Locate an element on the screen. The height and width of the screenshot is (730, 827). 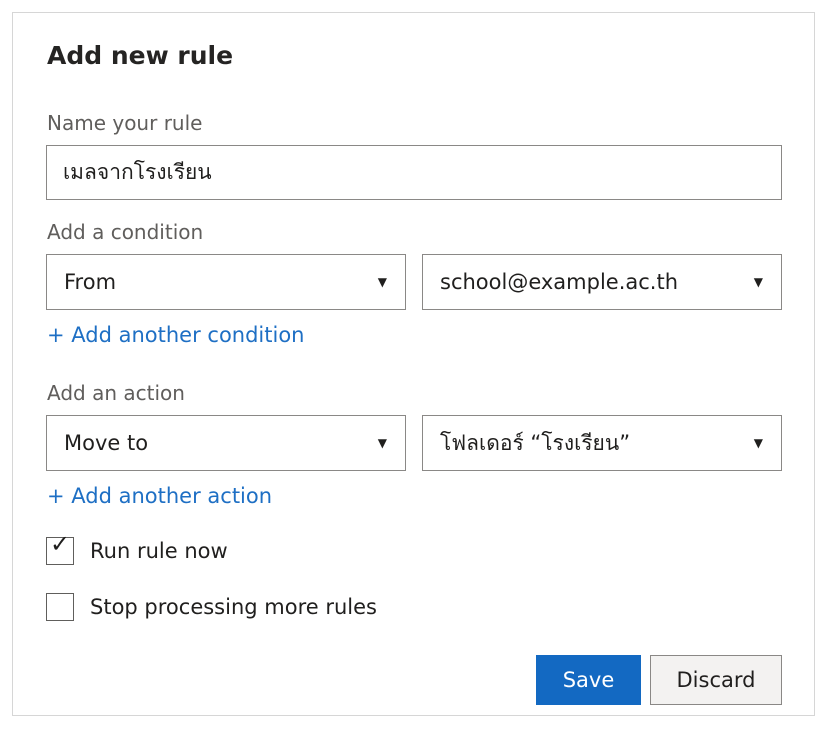
action-label: Add an action is located at coordinates (116, 393).